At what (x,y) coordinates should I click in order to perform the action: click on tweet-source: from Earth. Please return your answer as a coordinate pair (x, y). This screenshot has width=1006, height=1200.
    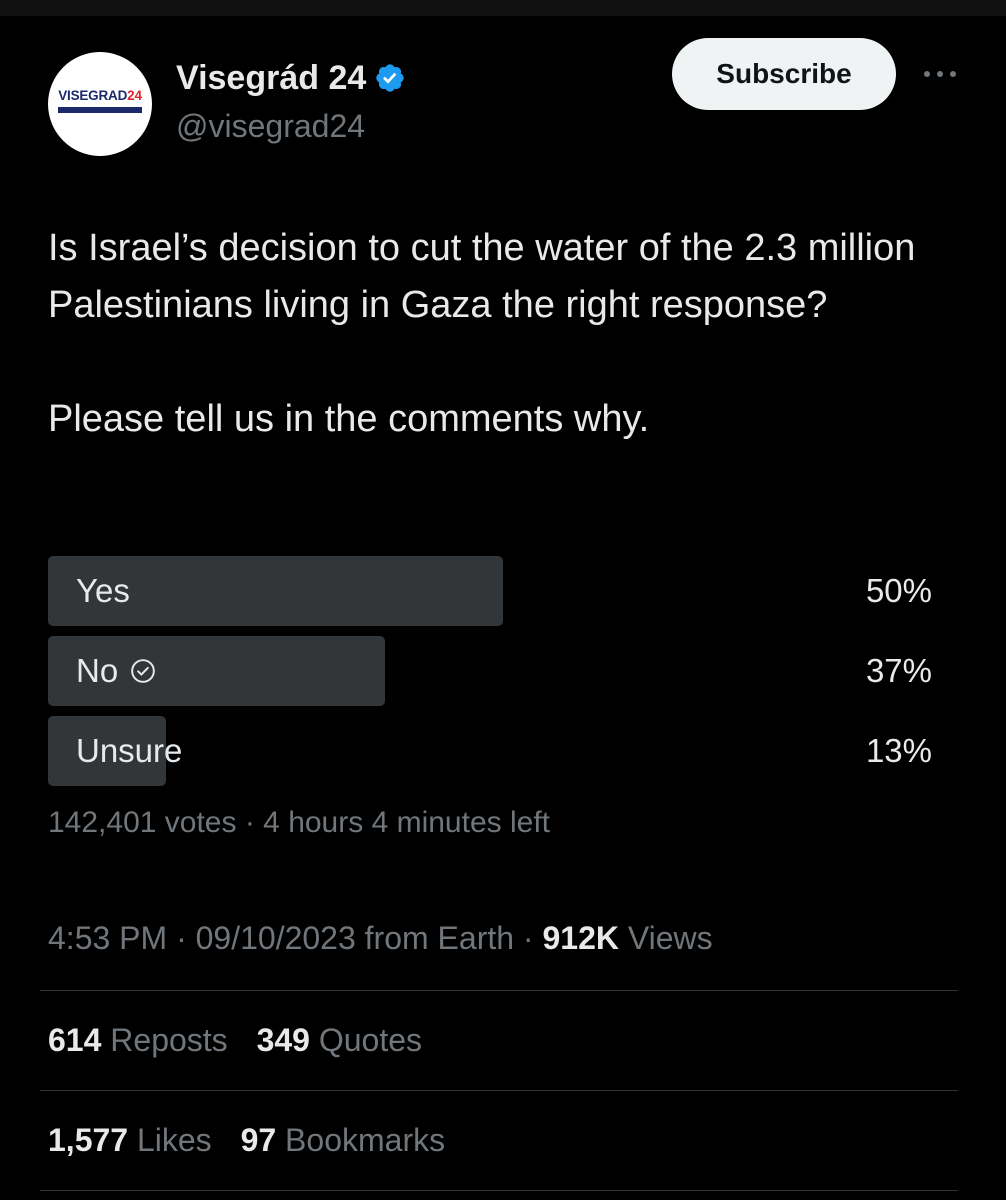
    Looking at the image, I should click on (439, 938).